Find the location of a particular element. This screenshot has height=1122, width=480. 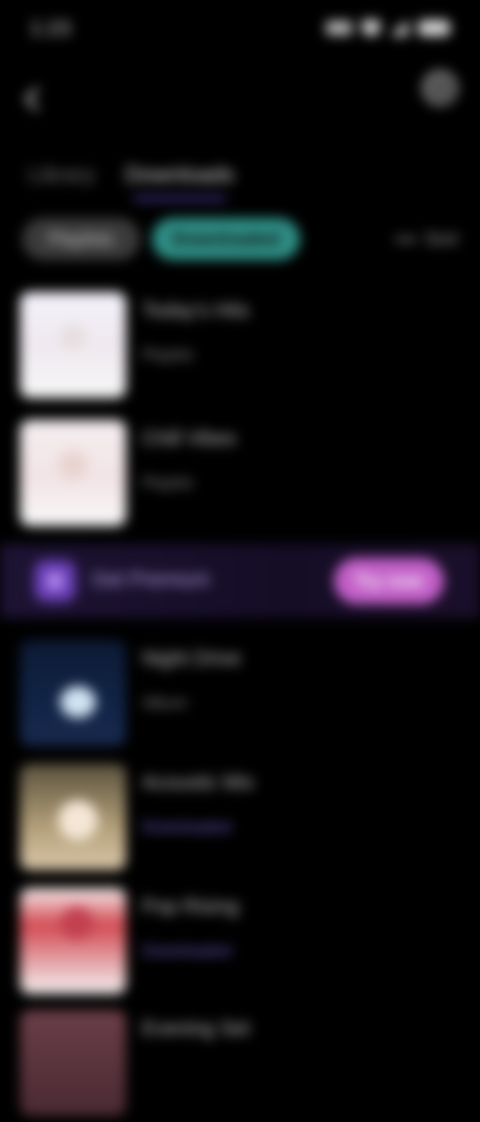

filter-chip-downloaded: Downloaded is located at coordinates (226, 239).